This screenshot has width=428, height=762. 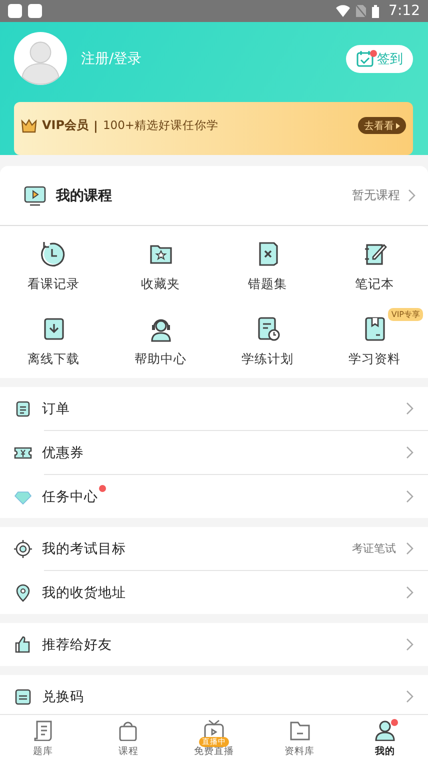 What do you see at coordinates (128, 730) in the screenshot?
I see `shopping-bag-icon` at bounding box center [128, 730].